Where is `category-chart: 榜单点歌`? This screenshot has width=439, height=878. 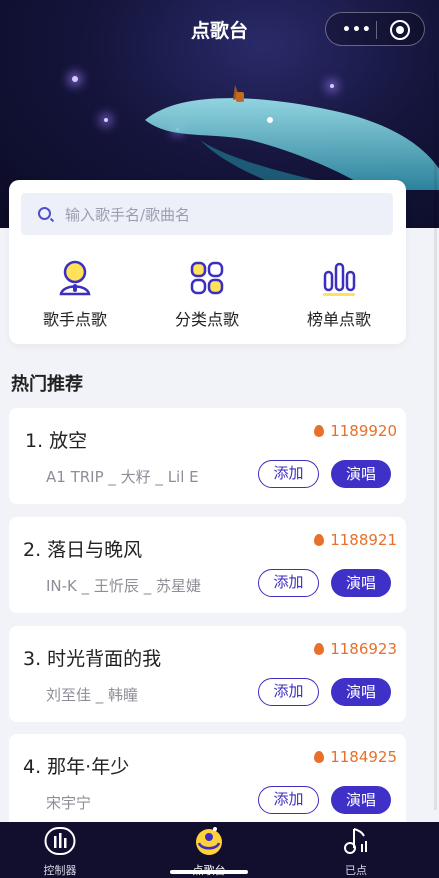 category-chart: 榜单点歌 is located at coordinates (339, 294).